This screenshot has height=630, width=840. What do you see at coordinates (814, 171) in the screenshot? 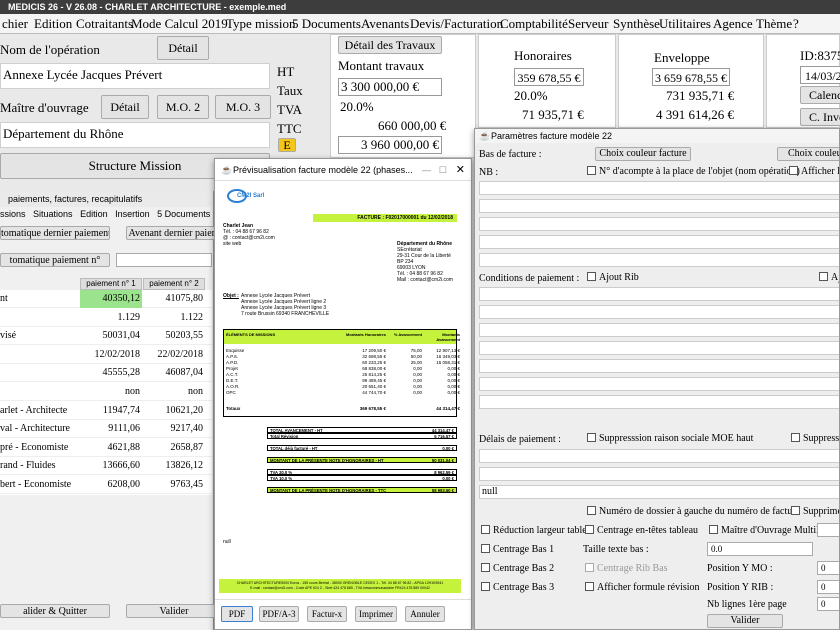
I see `afficher-checkbox: Afficher le` at bounding box center [814, 171].